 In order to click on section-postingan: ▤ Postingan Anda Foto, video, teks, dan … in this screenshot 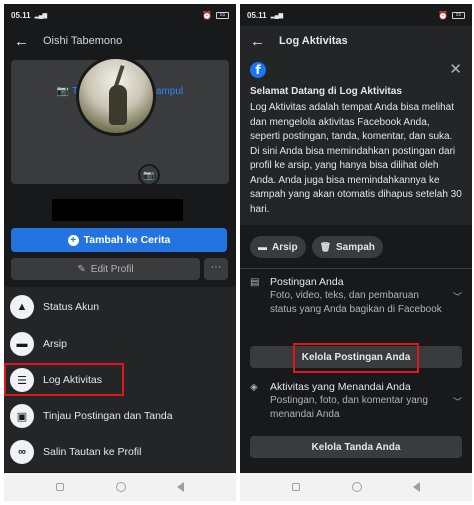, I will do `click(356, 296)`.